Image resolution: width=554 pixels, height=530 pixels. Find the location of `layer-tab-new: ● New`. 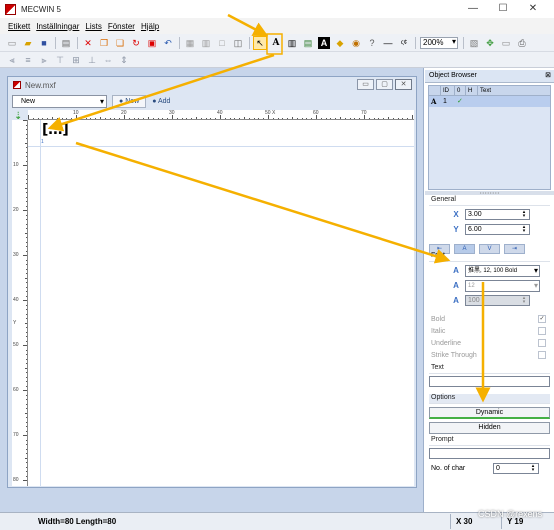

layer-tab-new: ● New is located at coordinates (129, 101).